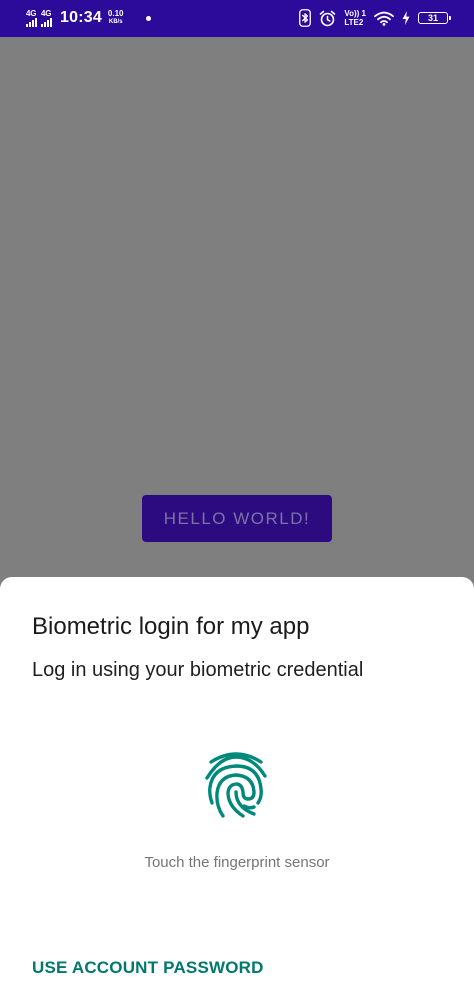 Image resolution: width=474 pixels, height=1000 pixels. What do you see at coordinates (237, 518) in the screenshot?
I see `hello-world-button: HELLO WORLD!` at bounding box center [237, 518].